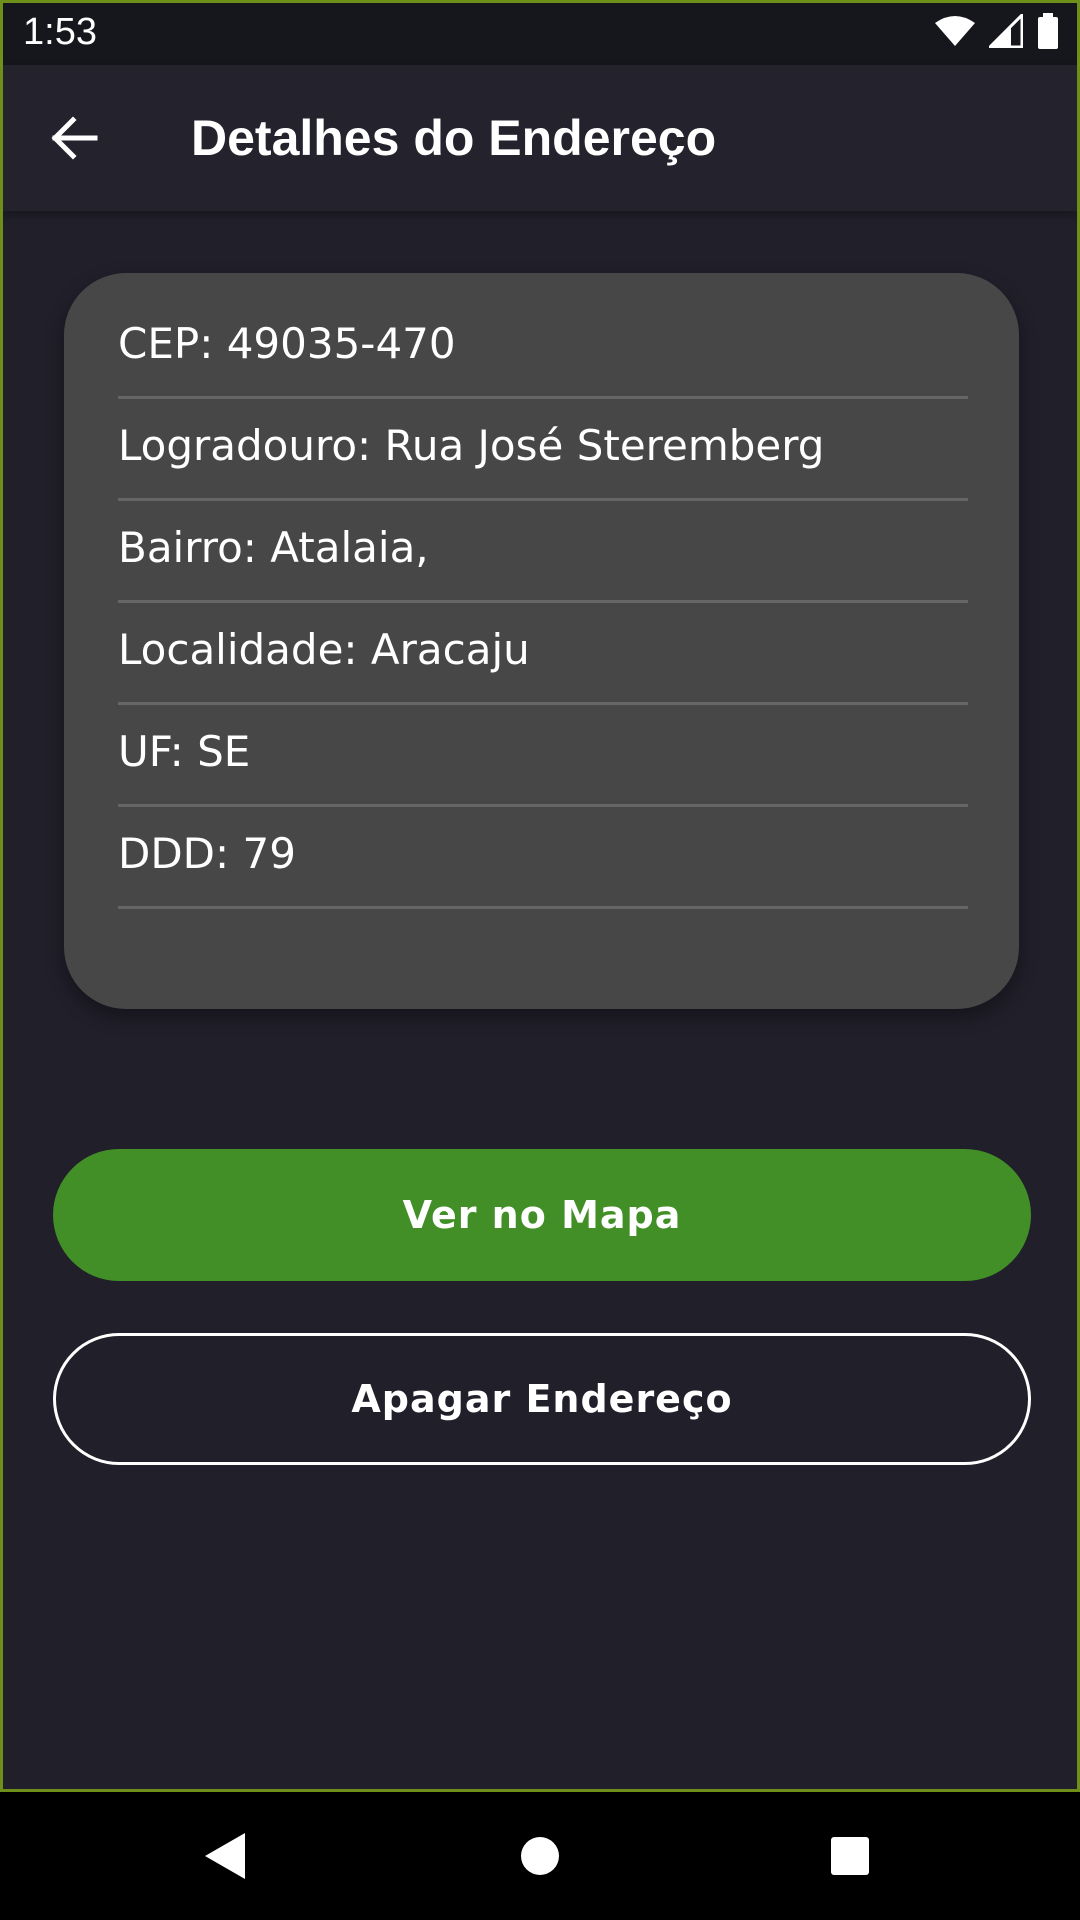  Describe the element at coordinates (543, 654) in the screenshot. I see `field-localidade: Localidade: Aracaju` at that location.